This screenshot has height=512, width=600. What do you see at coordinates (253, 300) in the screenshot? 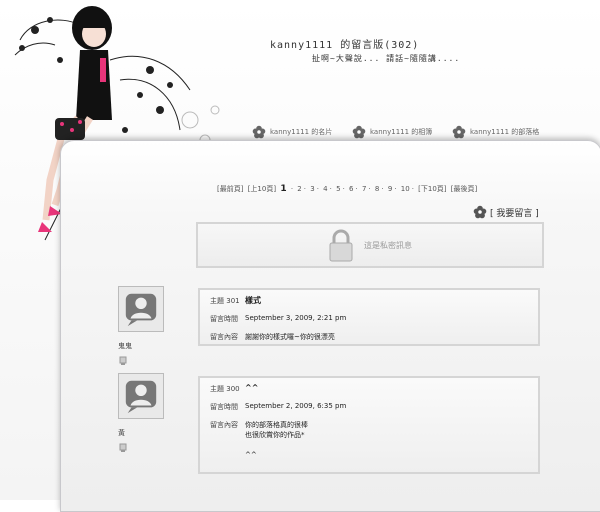
I see `message-subject: 樣式` at bounding box center [253, 300].